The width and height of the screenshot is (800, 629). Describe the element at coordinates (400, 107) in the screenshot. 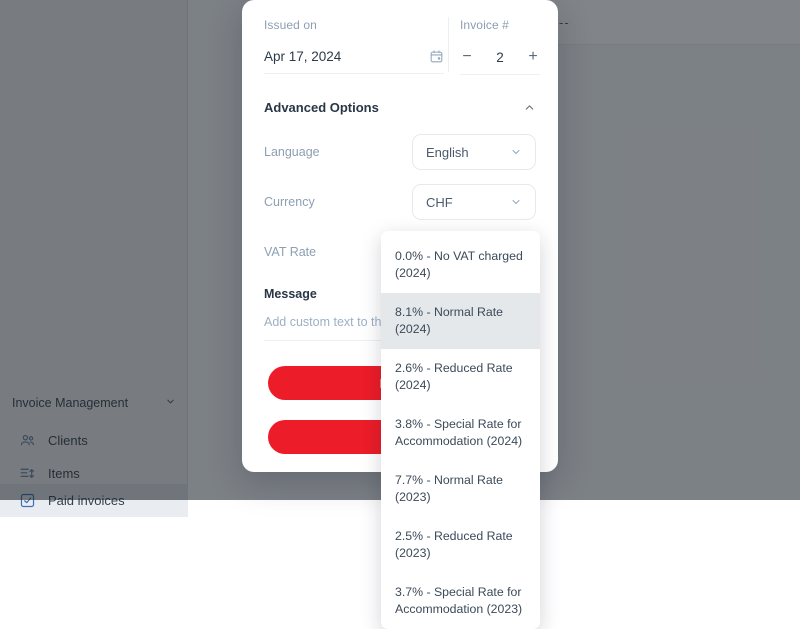

I see `advanced-options-toggle: Advanced Options` at that location.